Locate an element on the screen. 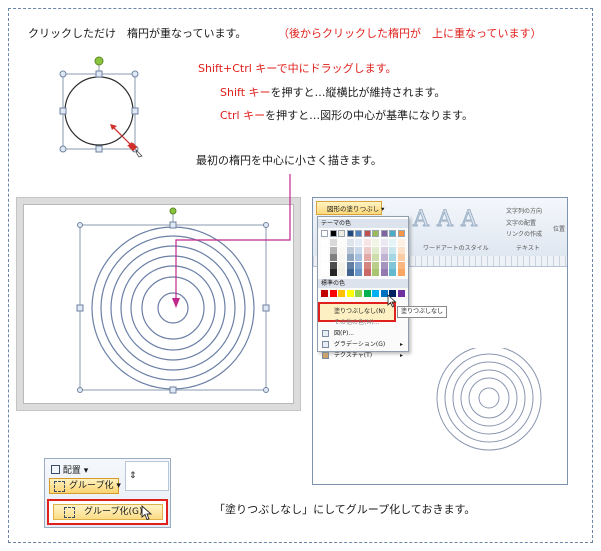 The height and width of the screenshot is (551, 601). arrange-button: 配置 ▾ is located at coordinates (69, 469).